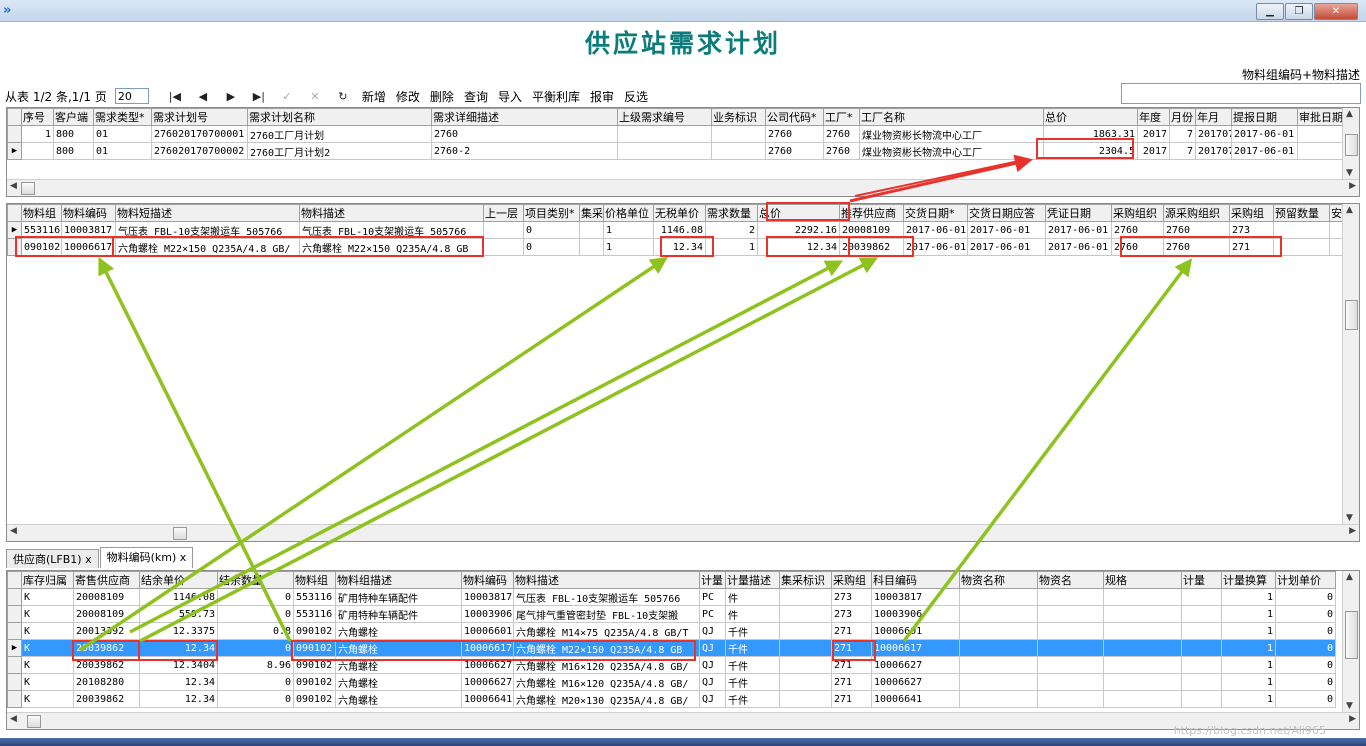 The height and width of the screenshot is (746, 1366). What do you see at coordinates (106, 631) in the screenshot?
I see `table-cell: 20013392` at bounding box center [106, 631].